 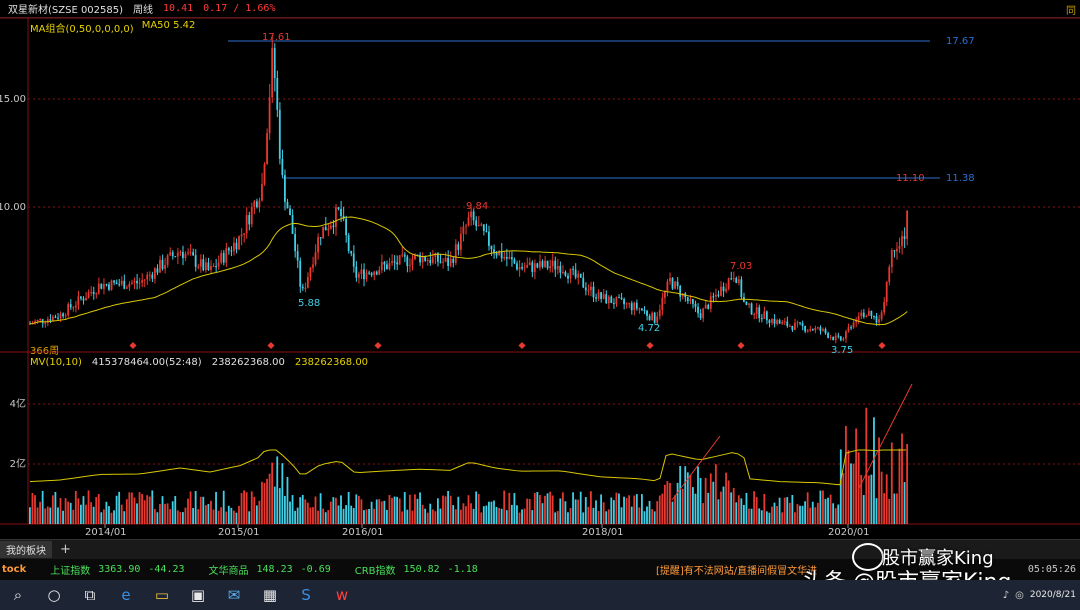 I want to click on signal-marker, so click(x=133, y=345).